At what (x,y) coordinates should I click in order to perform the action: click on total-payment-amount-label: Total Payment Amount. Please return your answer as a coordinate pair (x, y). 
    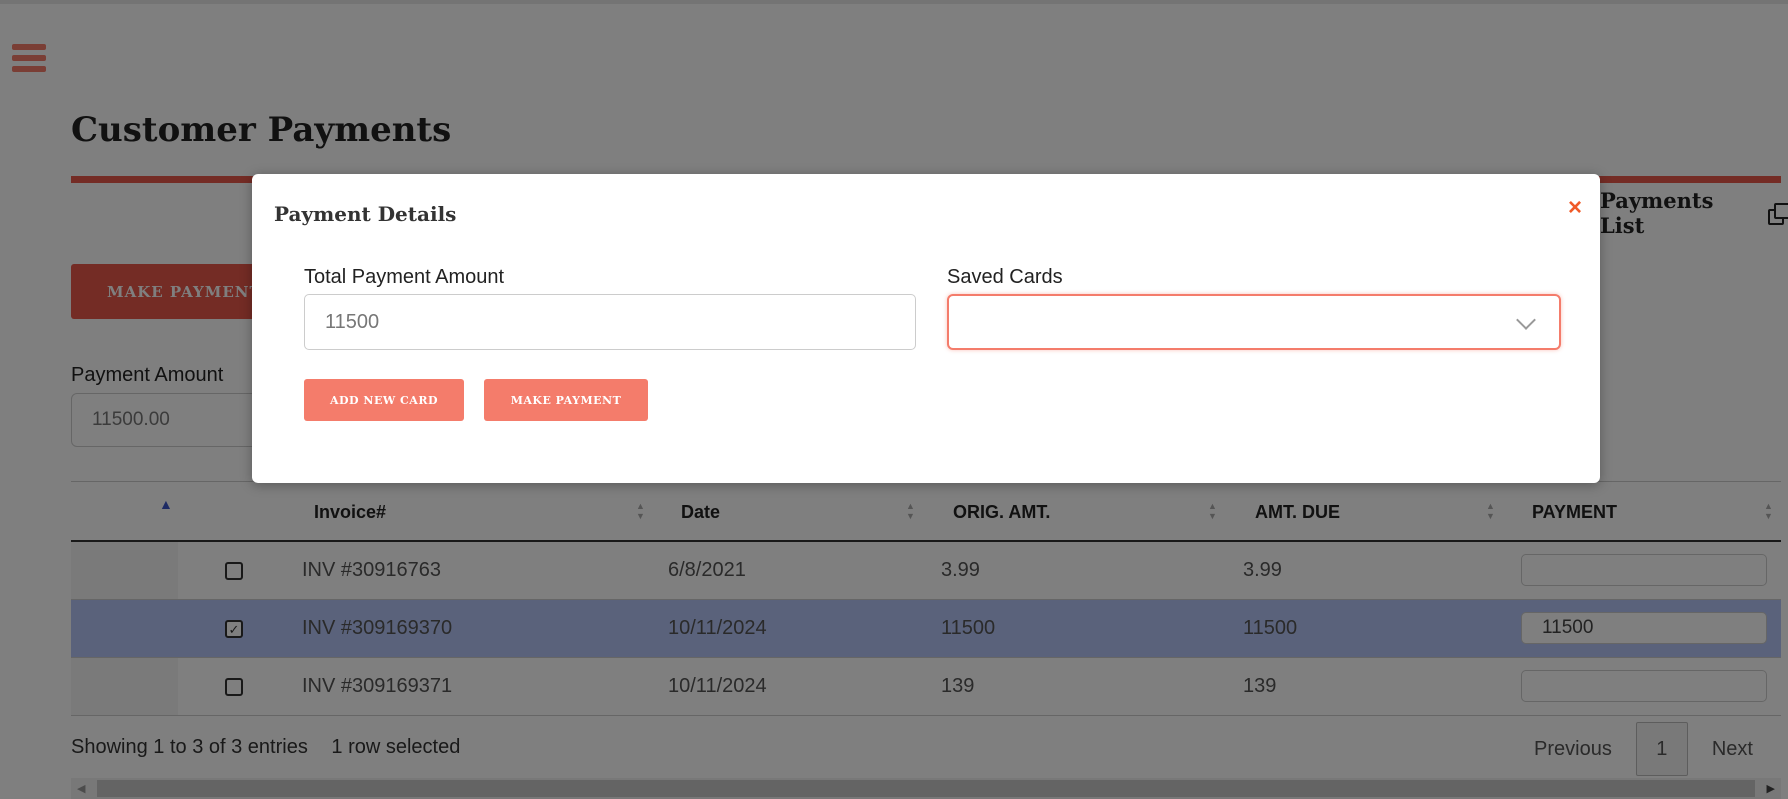
    Looking at the image, I should click on (404, 277).